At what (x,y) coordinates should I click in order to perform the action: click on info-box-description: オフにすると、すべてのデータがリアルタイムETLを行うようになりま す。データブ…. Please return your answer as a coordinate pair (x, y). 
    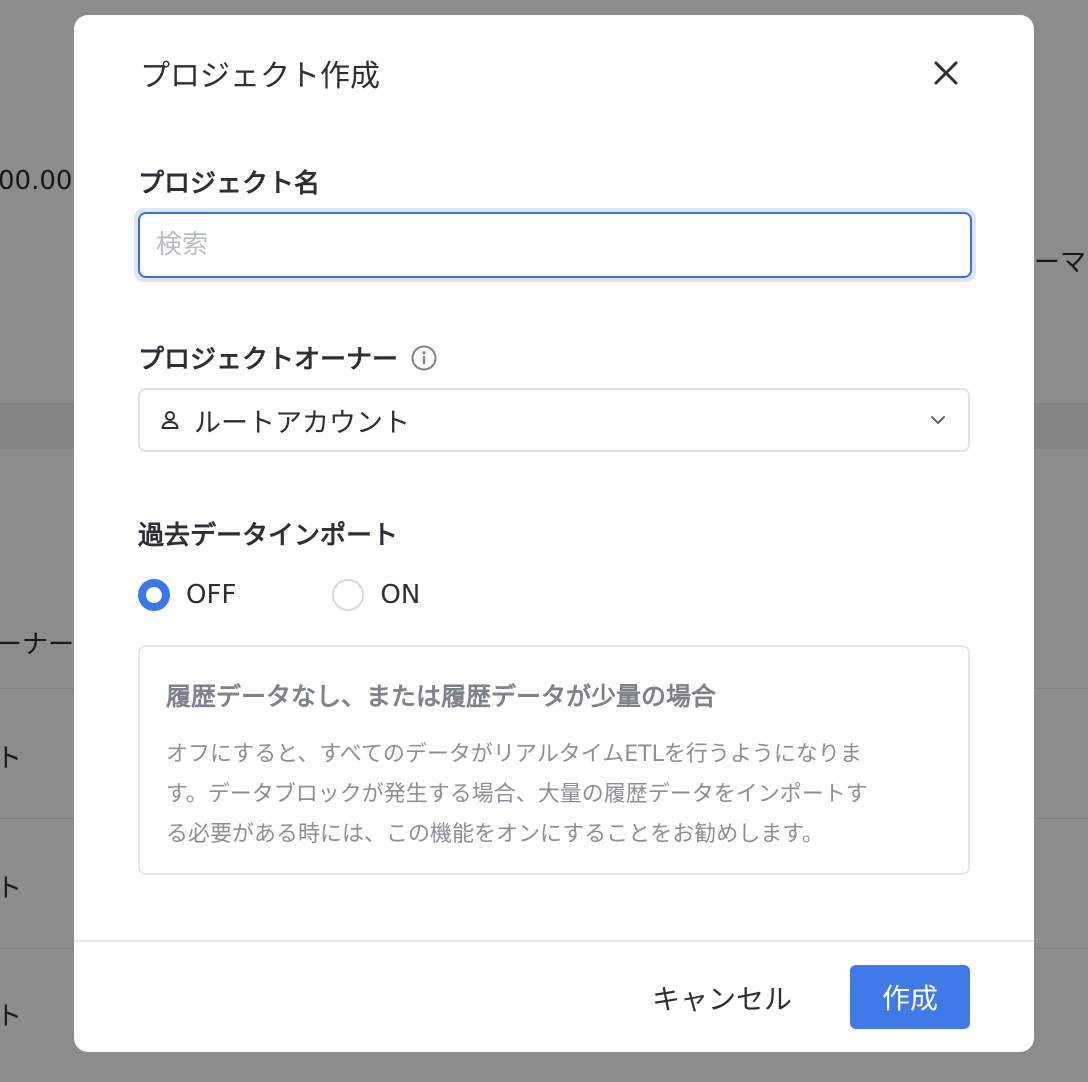
    Looking at the image, I should click on (554, 795).